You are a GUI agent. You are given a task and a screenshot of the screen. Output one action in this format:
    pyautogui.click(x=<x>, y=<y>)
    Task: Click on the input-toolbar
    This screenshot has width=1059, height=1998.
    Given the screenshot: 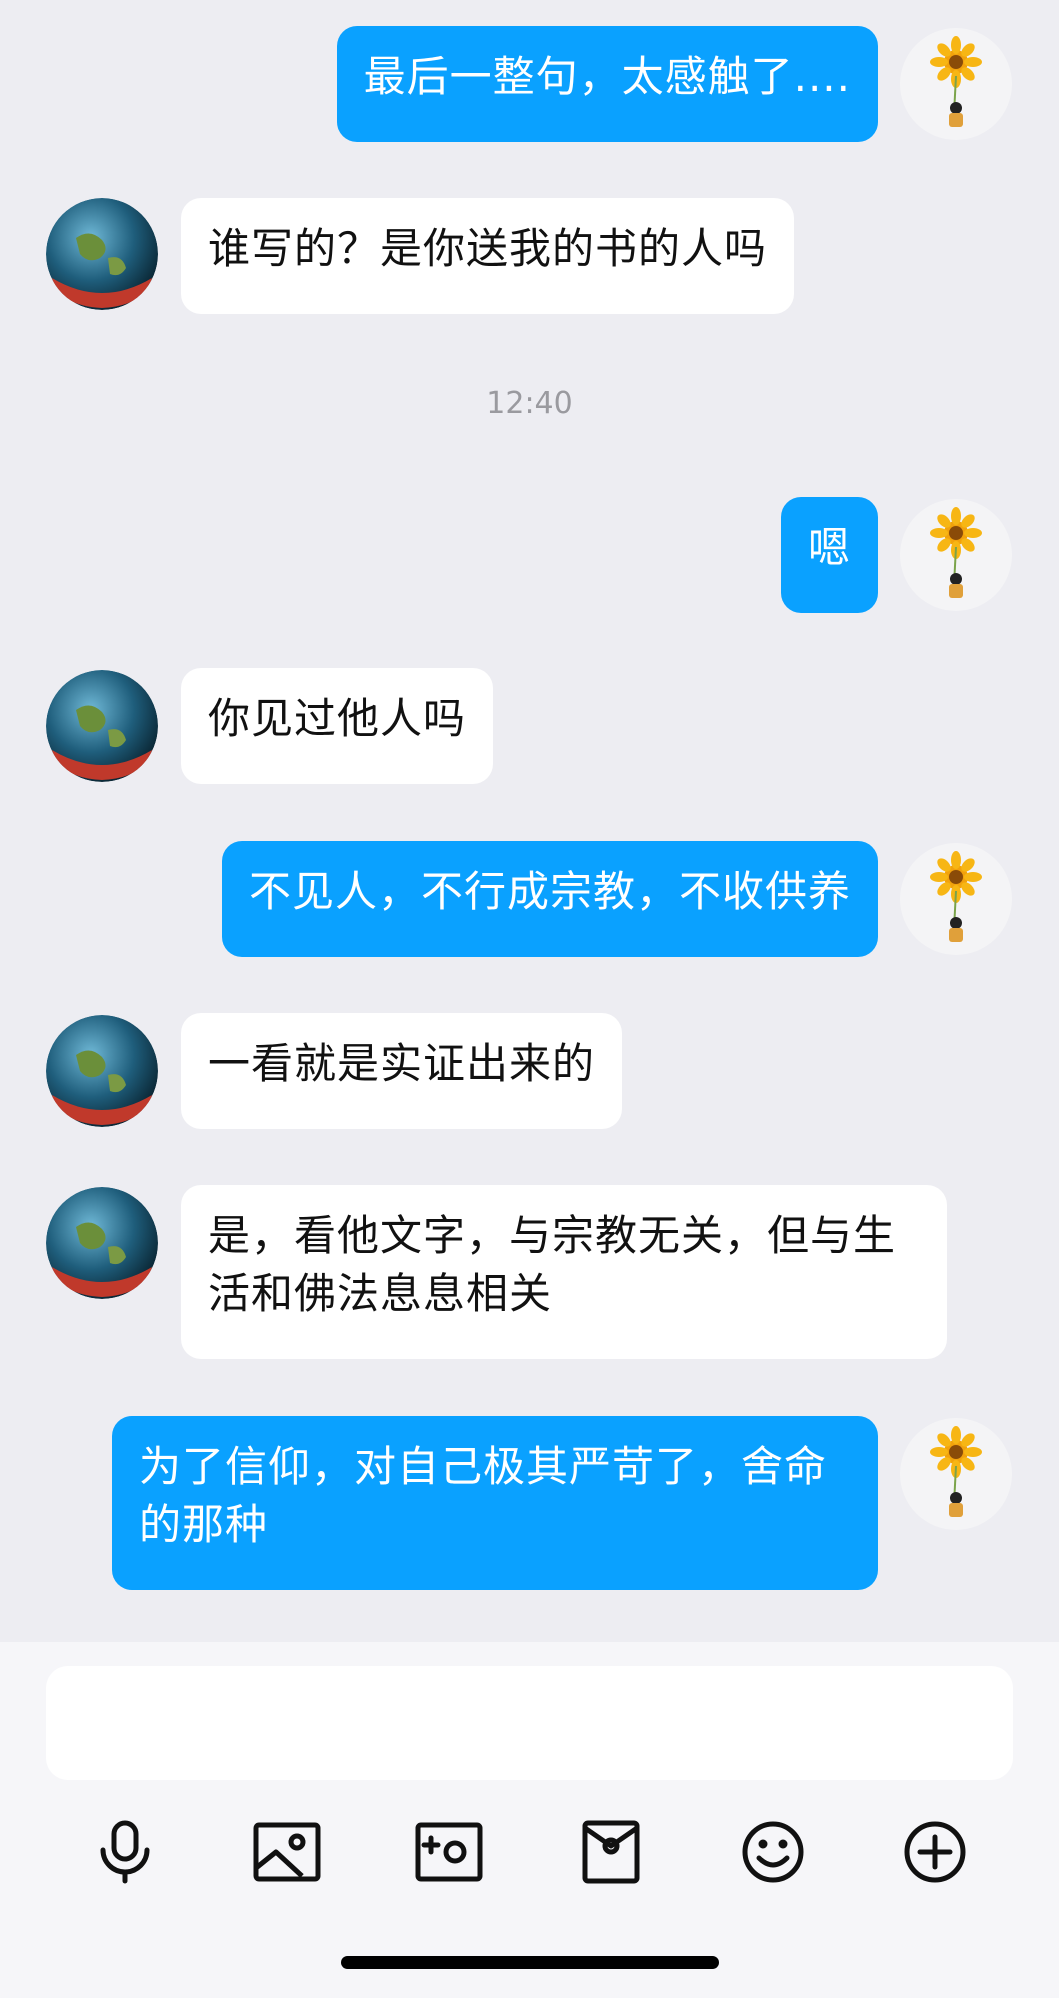 What is the action you would take?
    pyautogui.click(x=529, y=1852)
    